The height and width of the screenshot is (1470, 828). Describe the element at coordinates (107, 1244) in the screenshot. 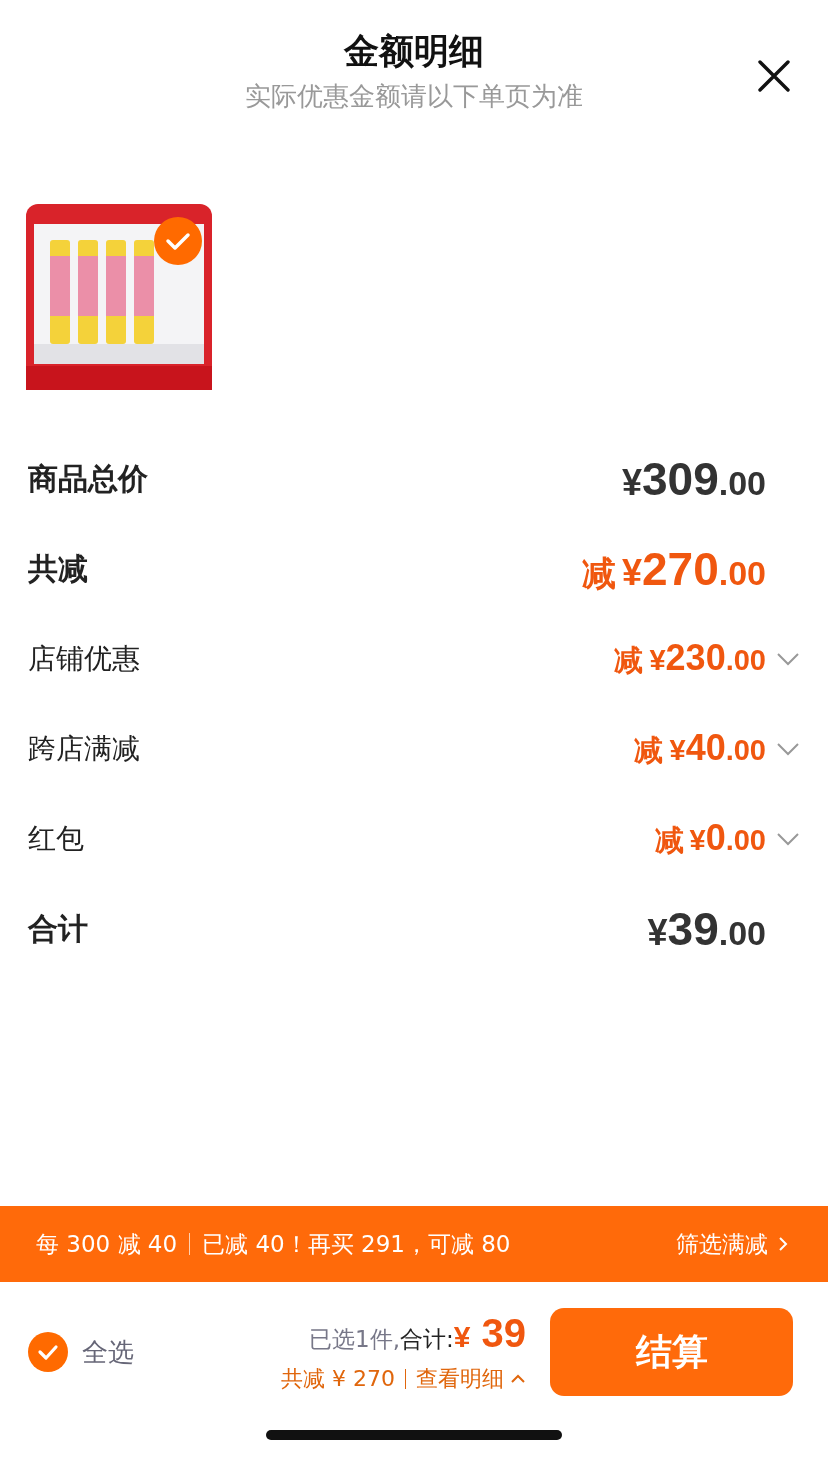

I see `promo-rule: 每 300 减 40` at that location.